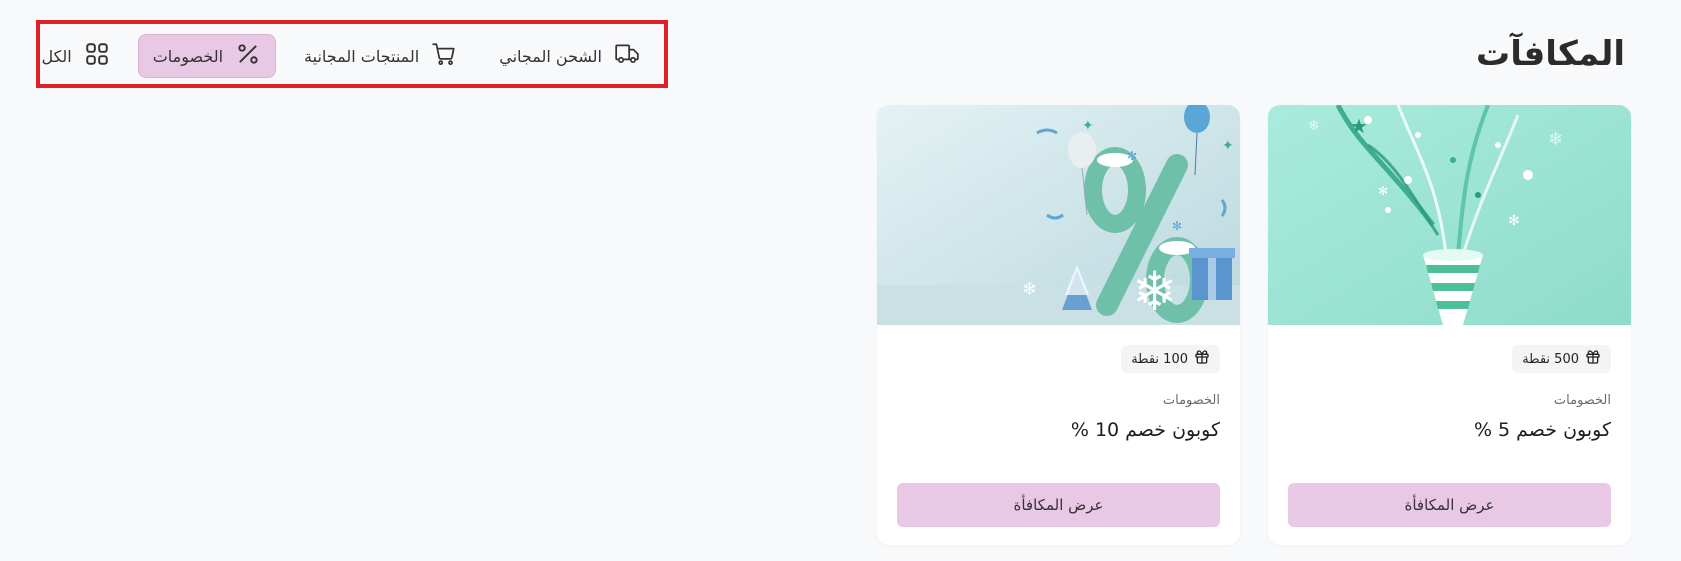 This screenshot has height=561, width=1681. Describe the element at coordinates (248, 56) in the screenshot. I see `percent-icon` at that location.